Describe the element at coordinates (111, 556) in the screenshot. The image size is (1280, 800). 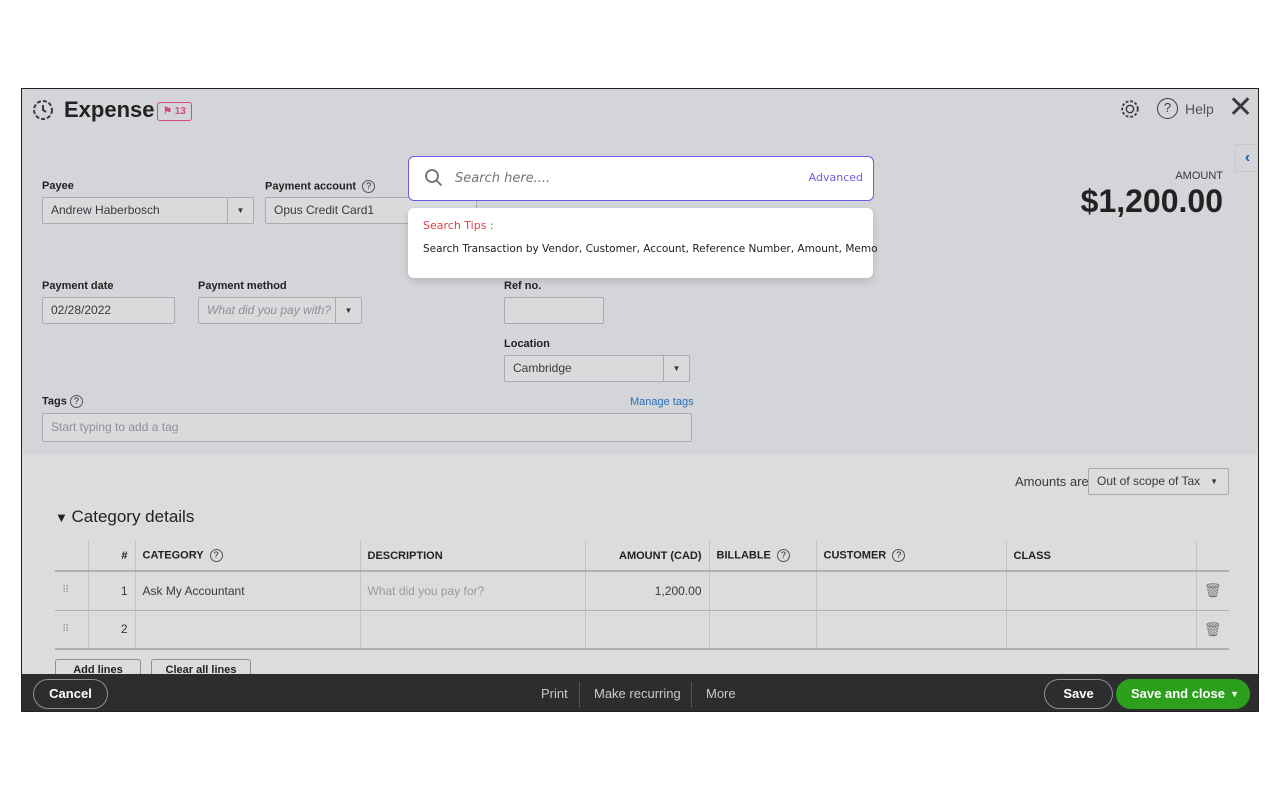
I see `column-number: #` at that location.